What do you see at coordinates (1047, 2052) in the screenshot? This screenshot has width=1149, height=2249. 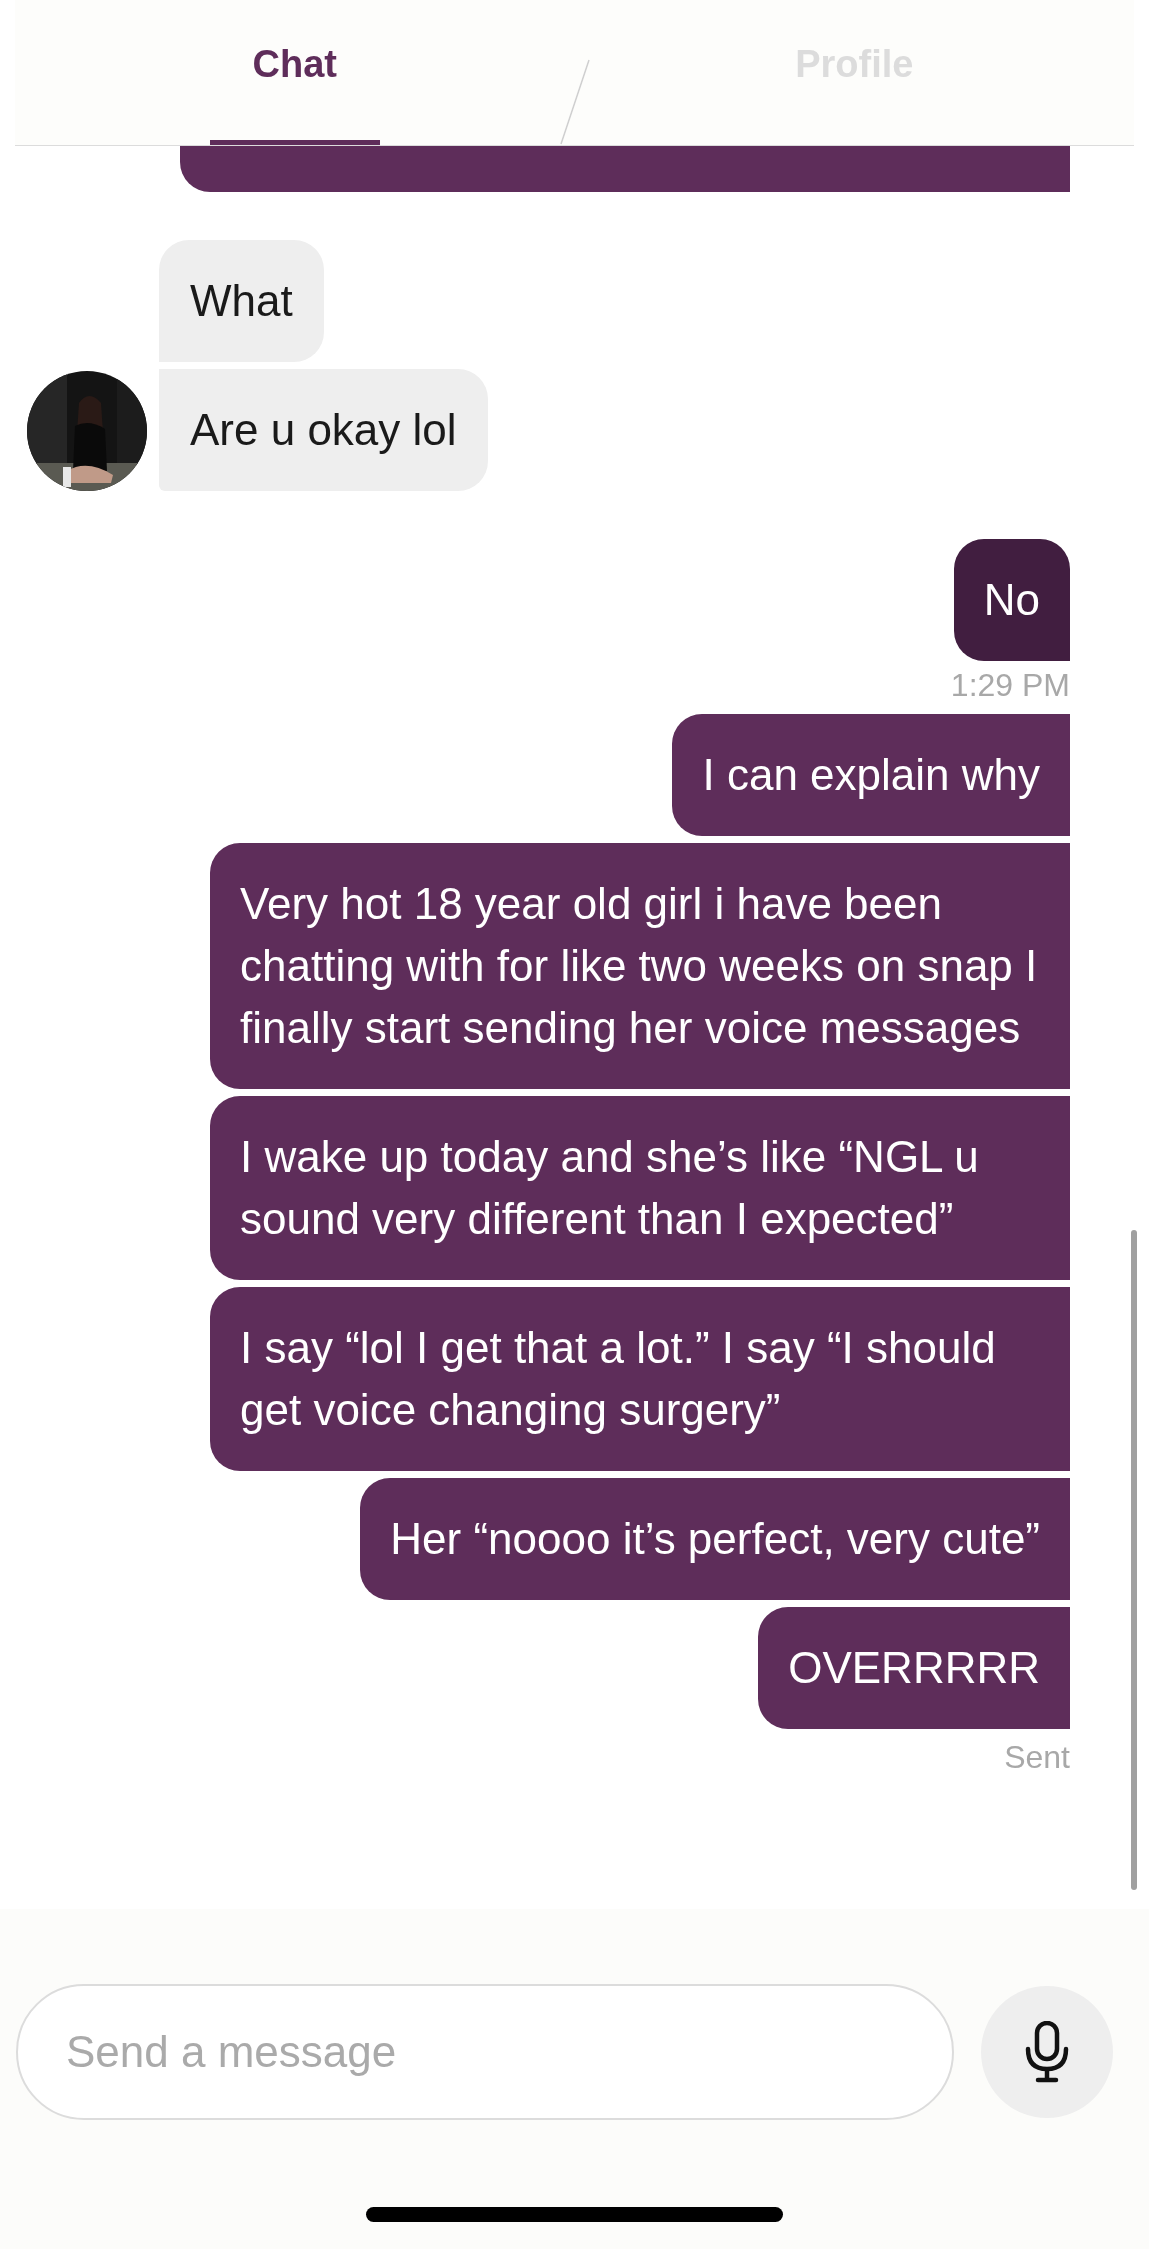 I see `microphone-icon` at bounding box center [1047, 2052].